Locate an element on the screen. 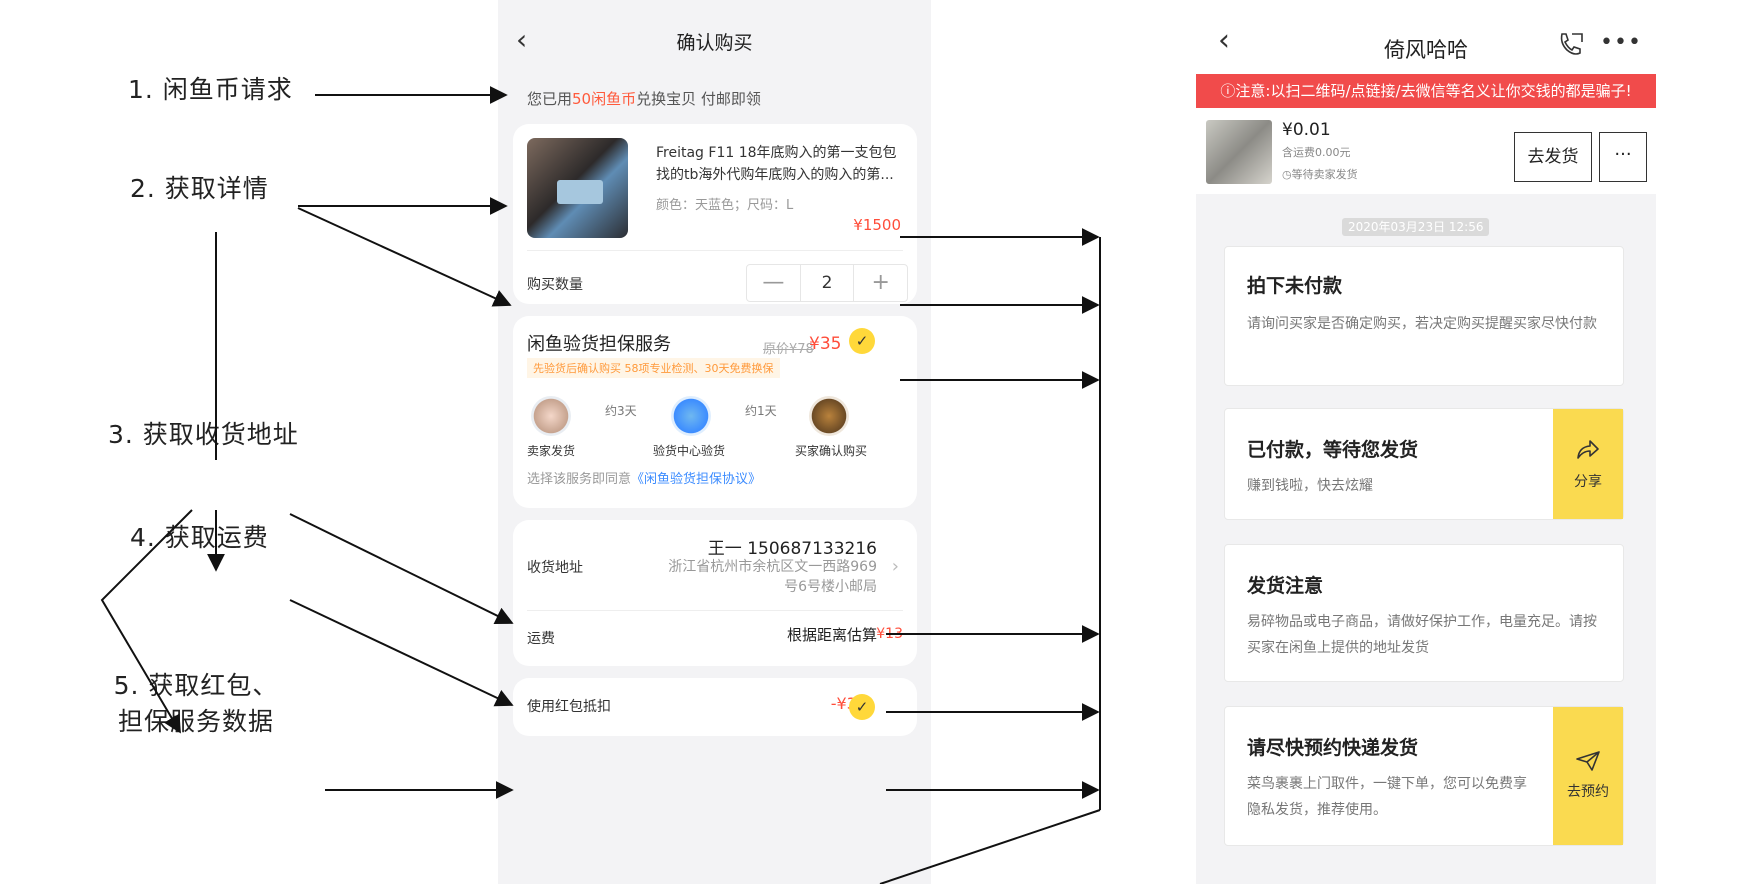 The height and width of the screenshot is (884, 1758). product-price: ¥1500 is located at coordinates (877, 225).